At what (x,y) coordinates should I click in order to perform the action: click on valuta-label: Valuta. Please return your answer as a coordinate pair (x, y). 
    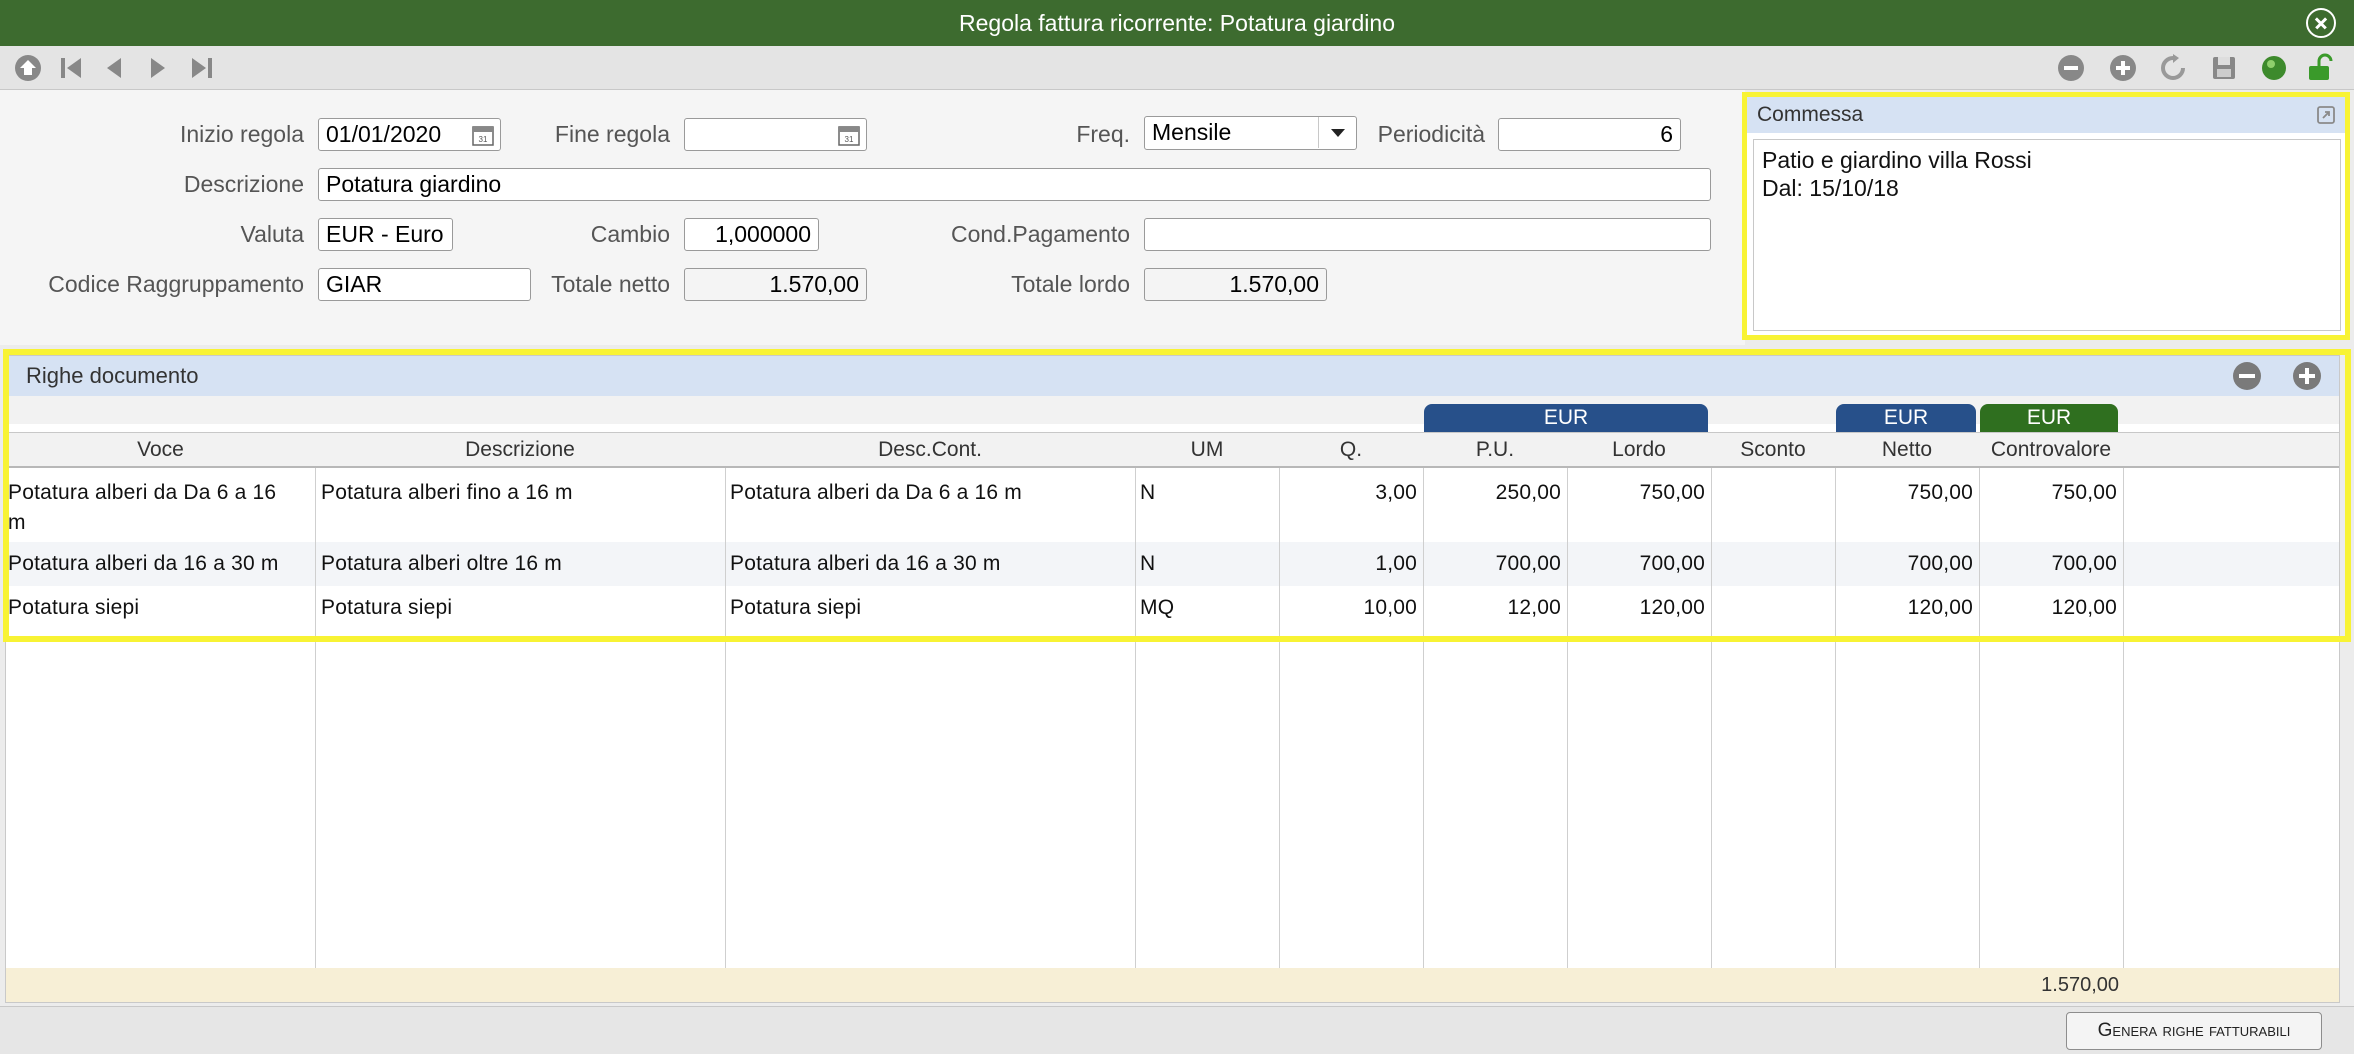
    Looking at the image, I should click on (272, 234).